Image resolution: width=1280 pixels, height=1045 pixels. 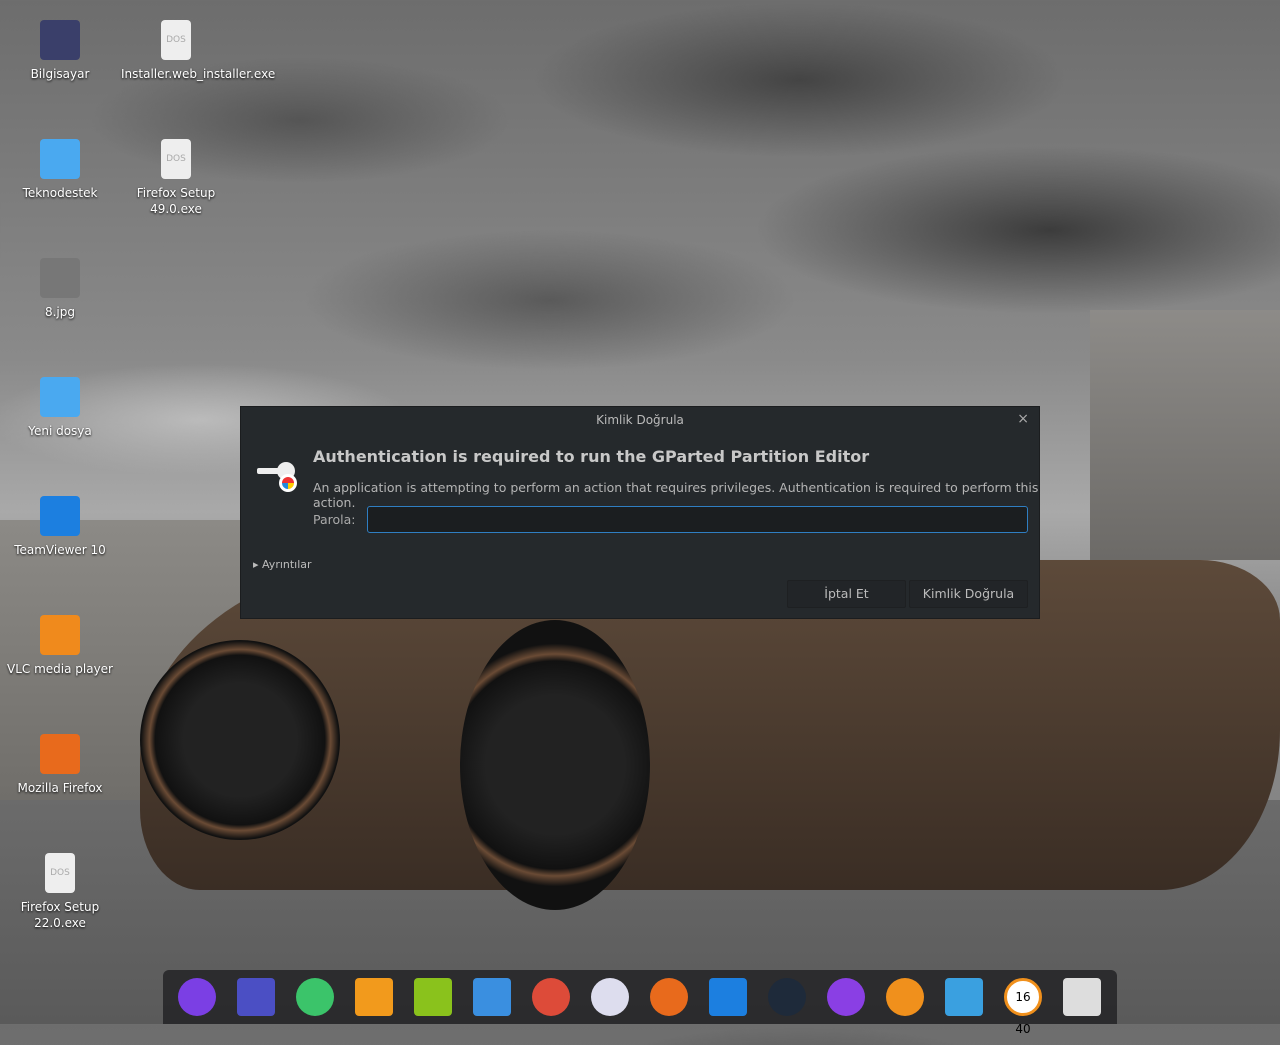 What do you see at coordinates (1082, 997) in the screenshot?
I see `dock-trash-icon` at bounding box center [1082, 997].